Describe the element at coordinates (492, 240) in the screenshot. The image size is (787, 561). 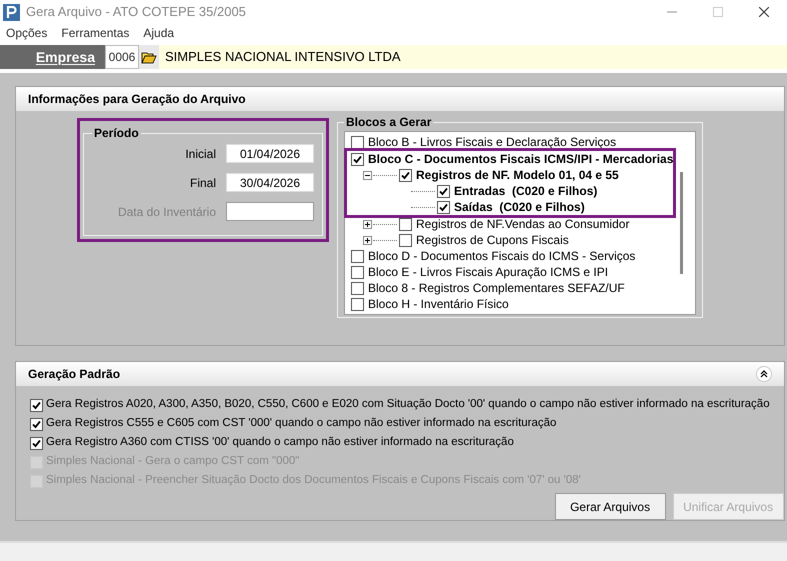
I see `tree-item-label: Registros de Cupons Fiscais` at that location.